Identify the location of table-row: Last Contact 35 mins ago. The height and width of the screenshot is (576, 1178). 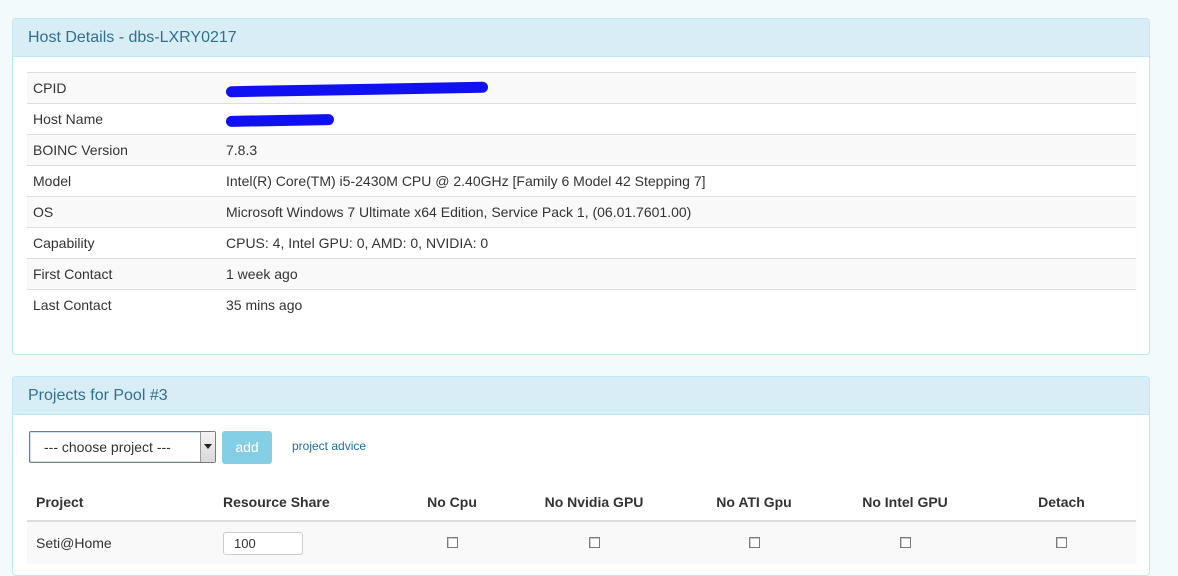
(581, 304).